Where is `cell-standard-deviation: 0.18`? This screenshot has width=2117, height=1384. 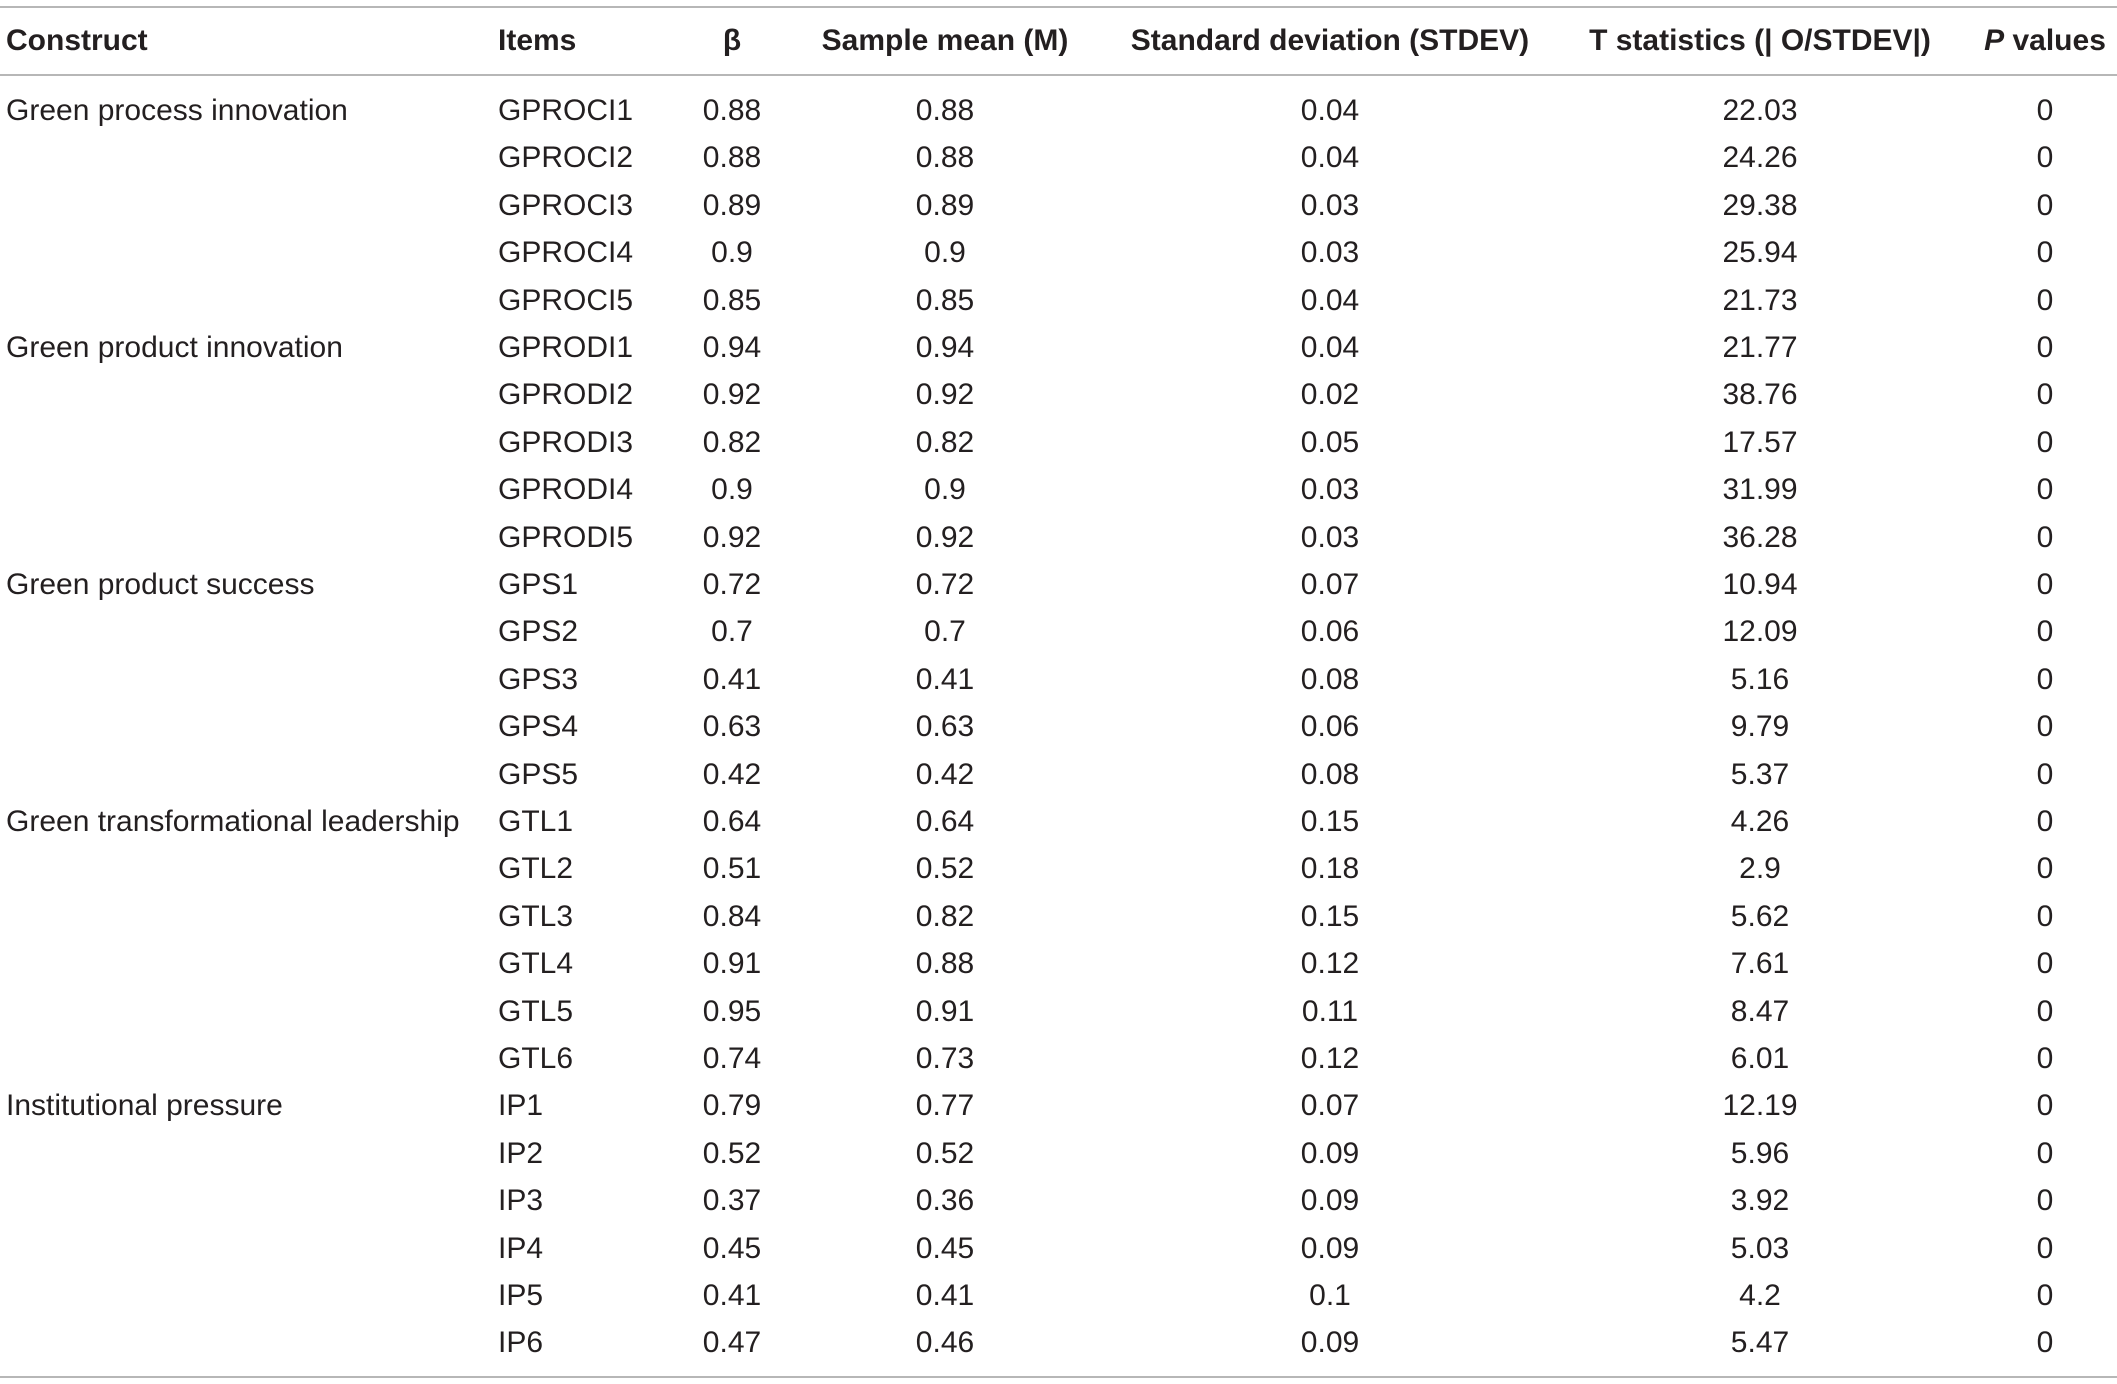
cell-standard-deviation: 0.18 is located at coordinates (1330, 868).